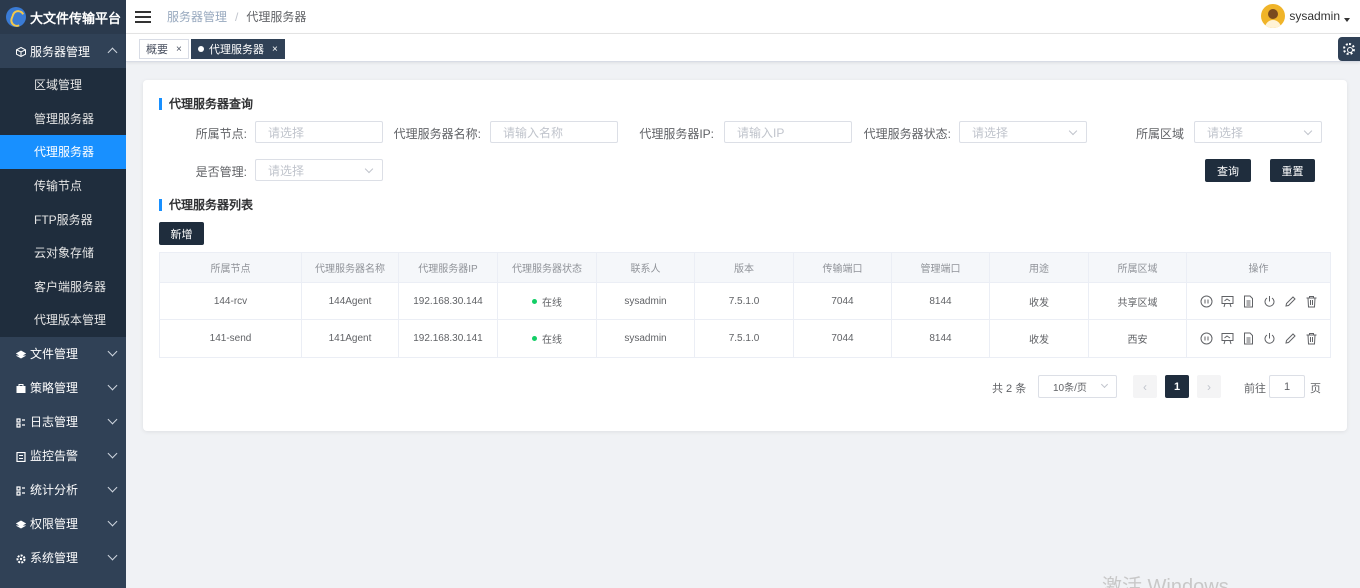  What do you see at coordinates (319, 170) in the screenshot?
I see `managed-select: 请选择` at bounding box center [319, 170].